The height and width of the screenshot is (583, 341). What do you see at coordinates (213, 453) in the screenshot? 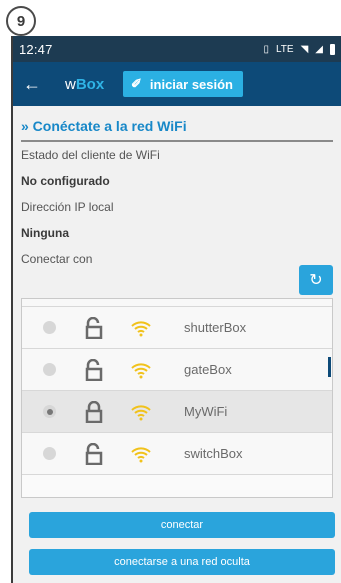
I see `network-name: switchBox` at bounding box center [213, 453].